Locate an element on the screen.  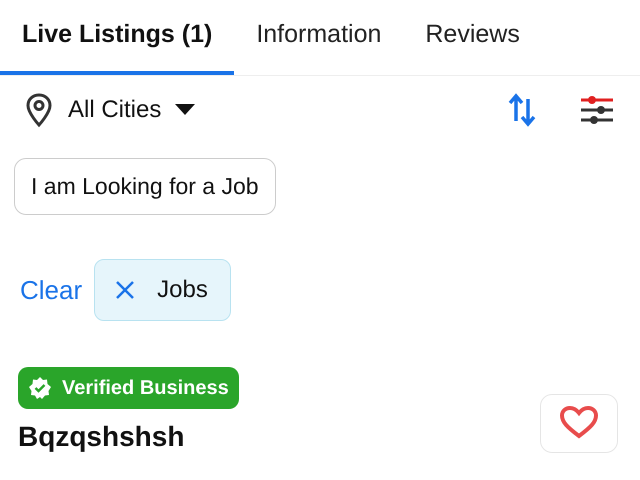
tab: Reviews is located at coordinates (472, 37).